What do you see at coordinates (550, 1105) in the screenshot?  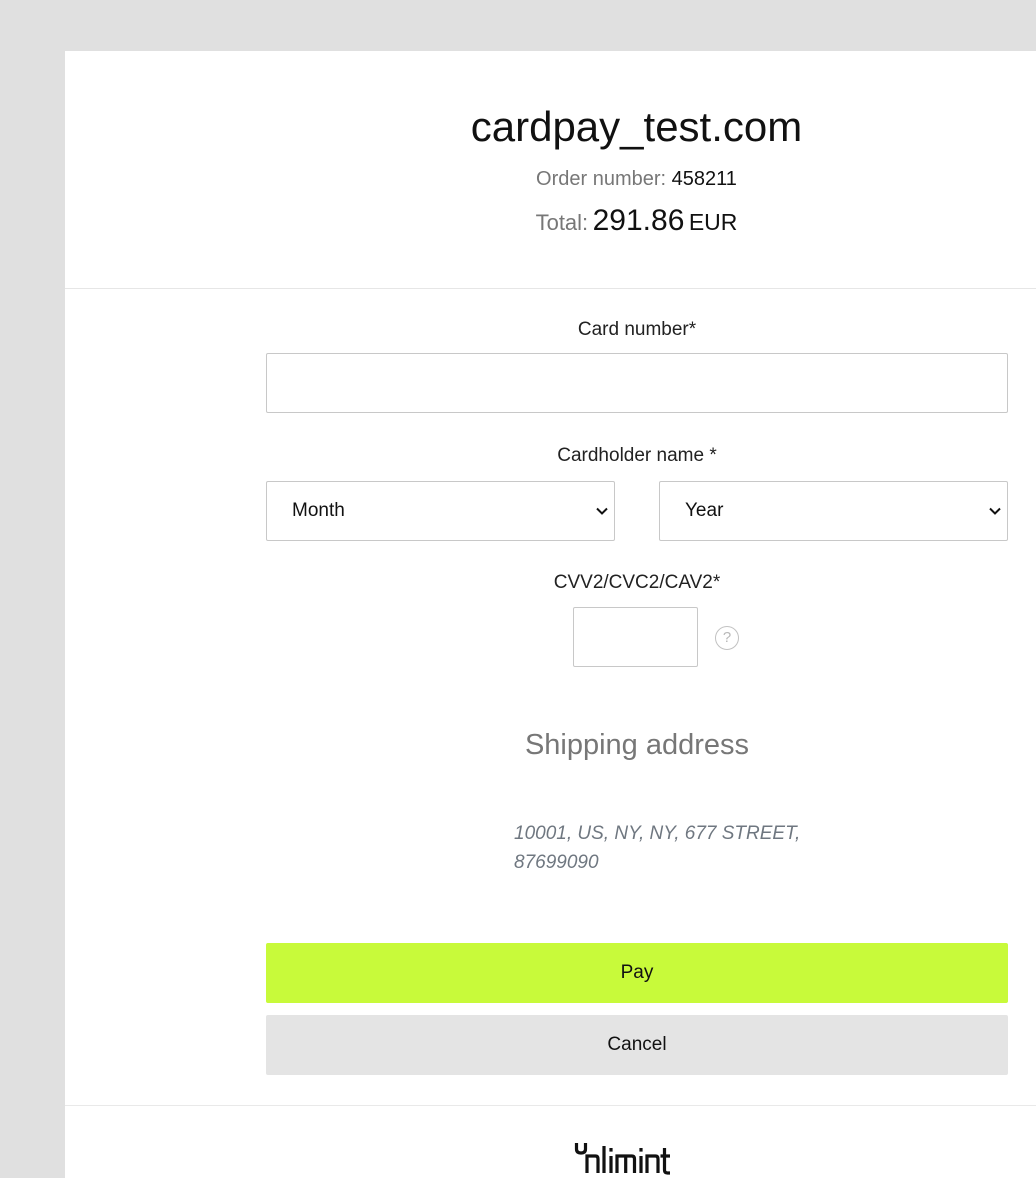 I see `footer-divider` at bounding box center [550, 1105].